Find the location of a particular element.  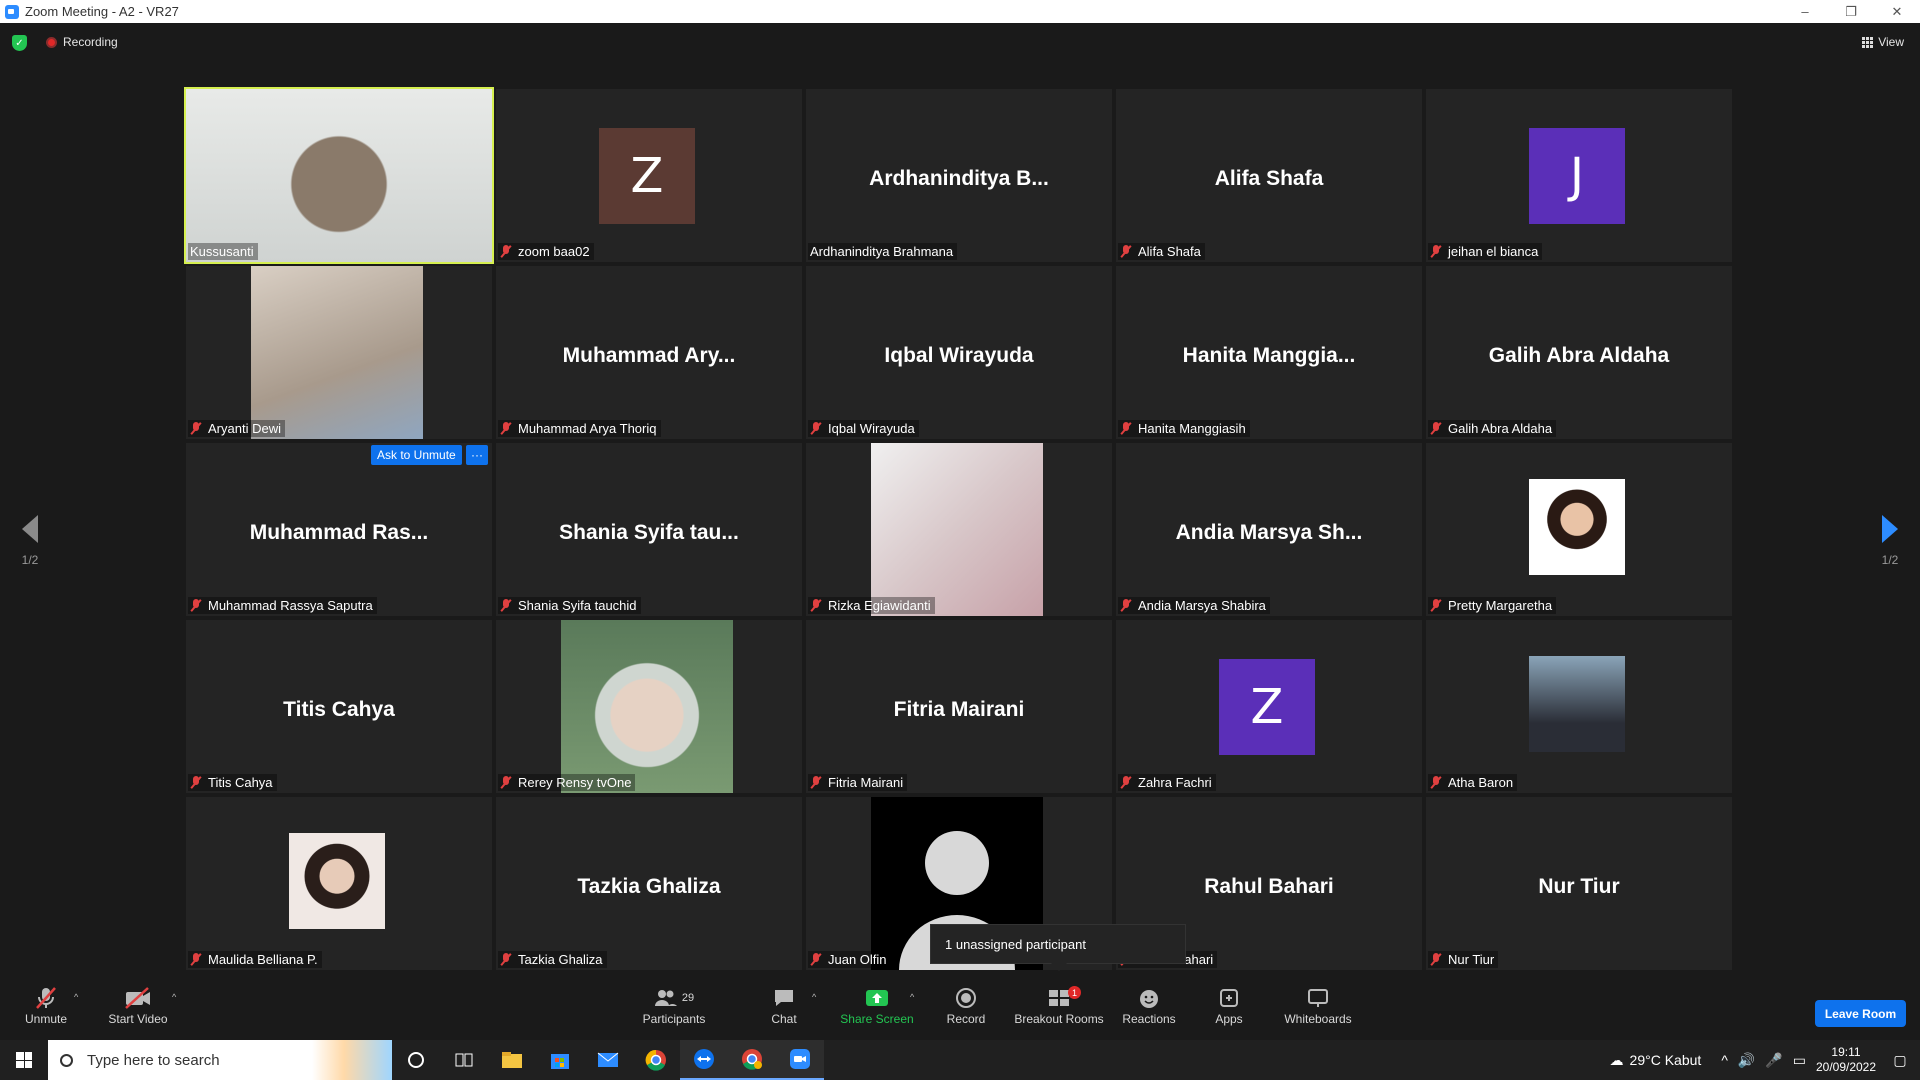

participant-name: Zahra Fachri is located at coordinates (1175, 782).